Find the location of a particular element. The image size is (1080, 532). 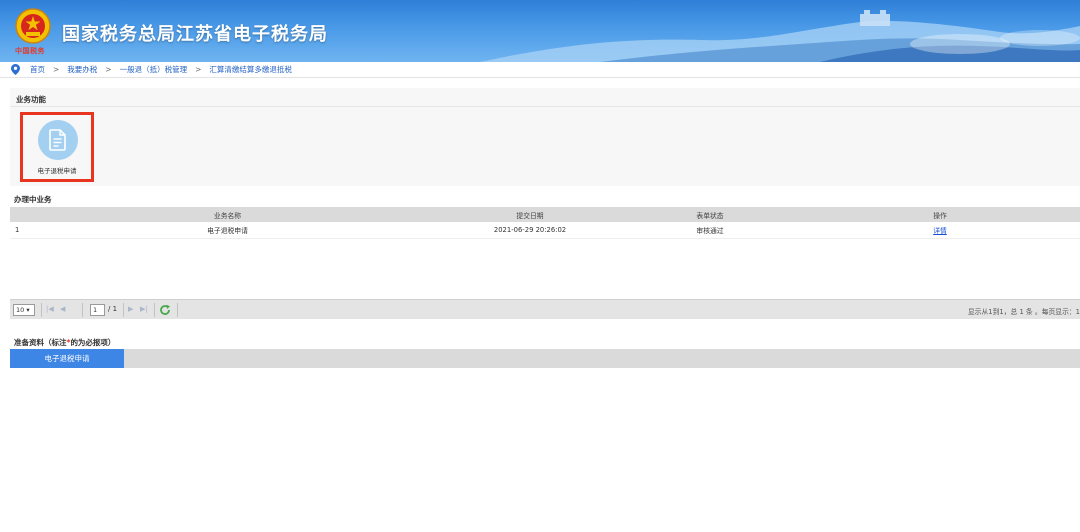

row-submit-date: 2021-06-29 20:26:02 is located at coordinates (530, 230).